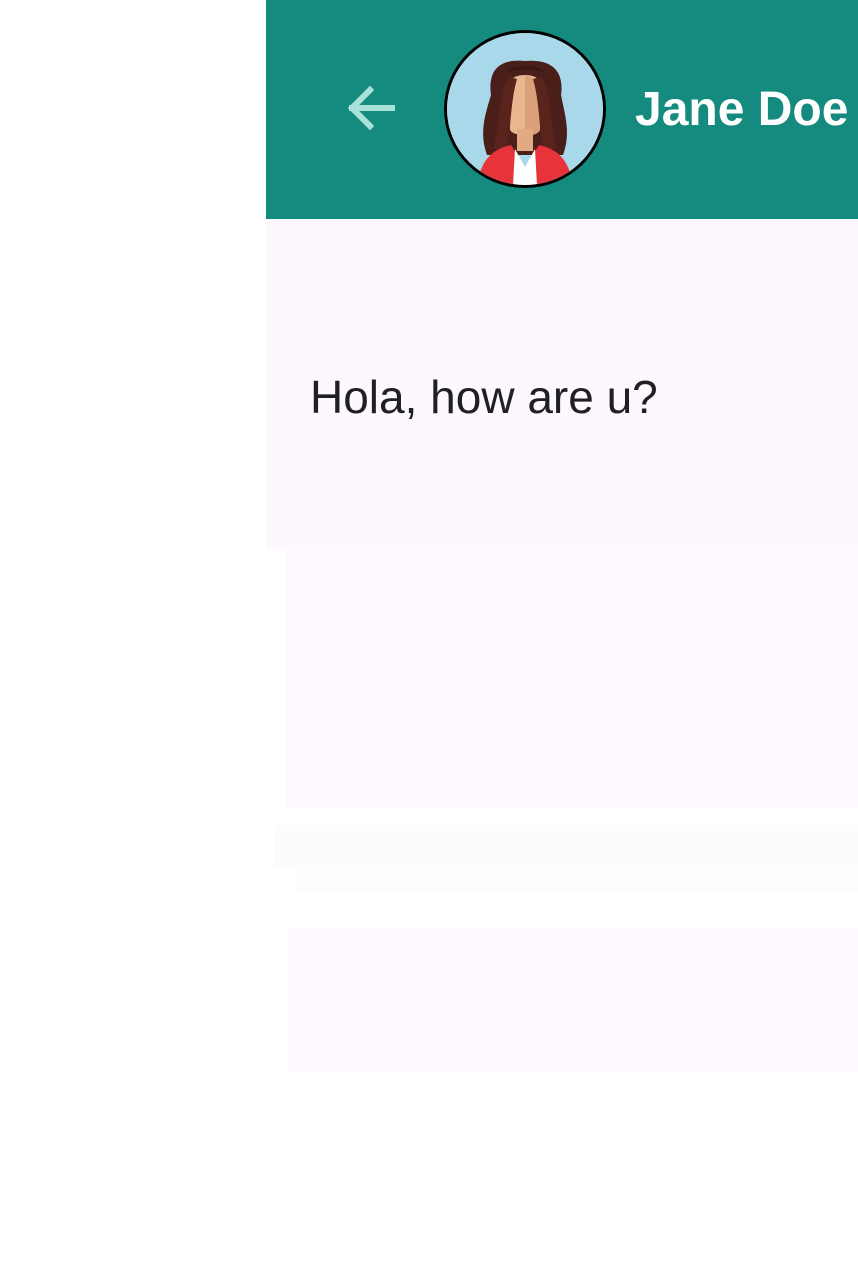 The image size is (858, 1274). I want to click on back-button, so click(370, 108).